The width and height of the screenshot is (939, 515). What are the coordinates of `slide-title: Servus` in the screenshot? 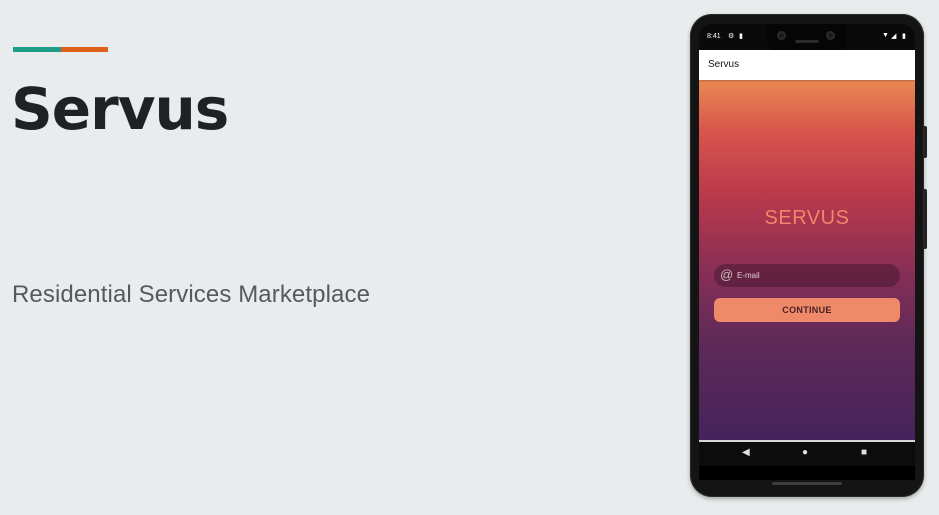 It's located at (120, 109).